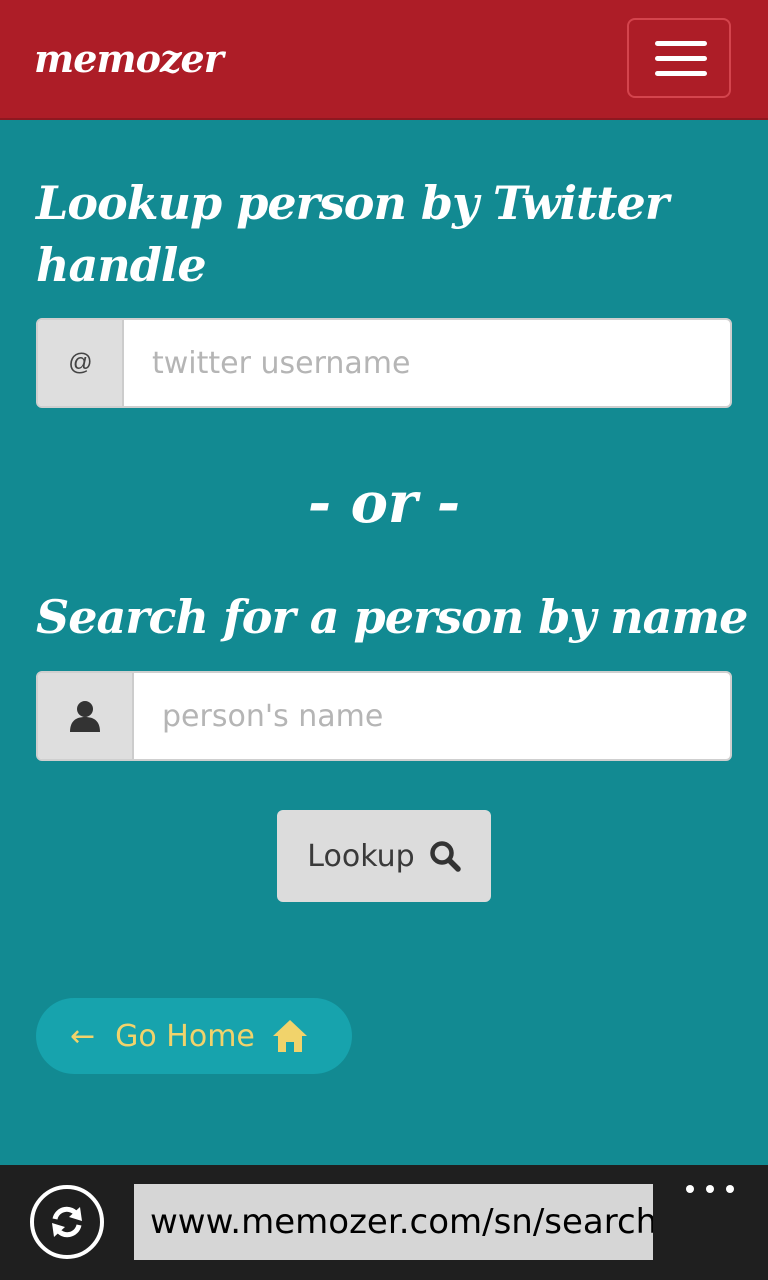 This screenshot has width=768, height=1280. I want to click on navbar: memozer, so click(384, 60).